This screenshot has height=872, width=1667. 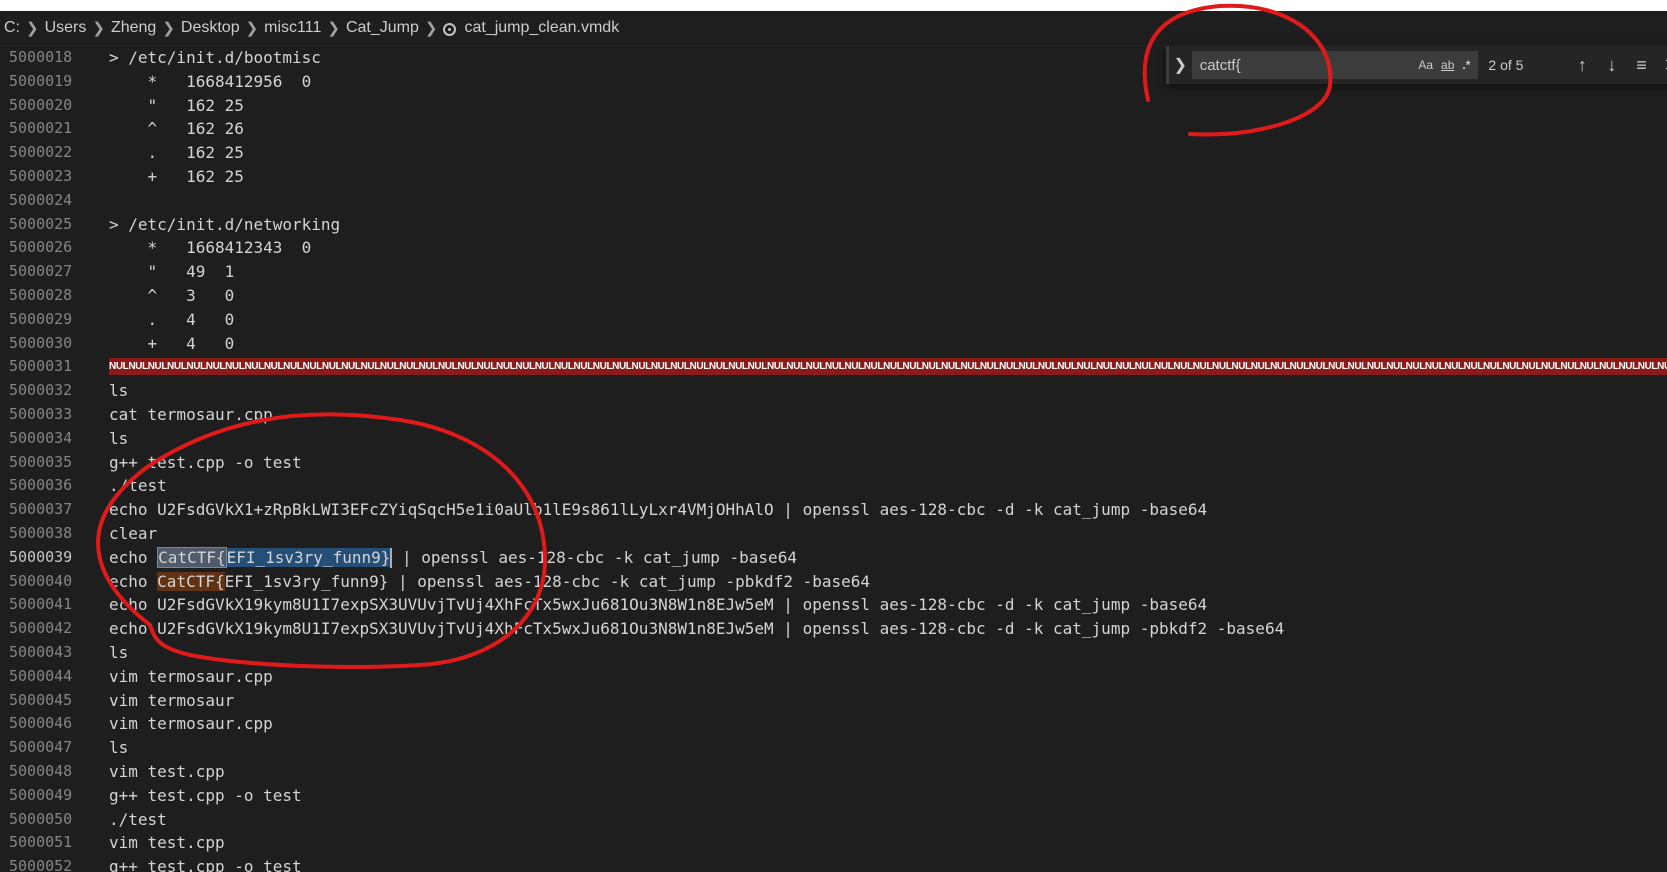 What do you see at coordinates (541, 28) in the screenshot?
I see `breadcrumb-item-file: cat_jump_clean.vmdk` at bounding box center [541, 28].